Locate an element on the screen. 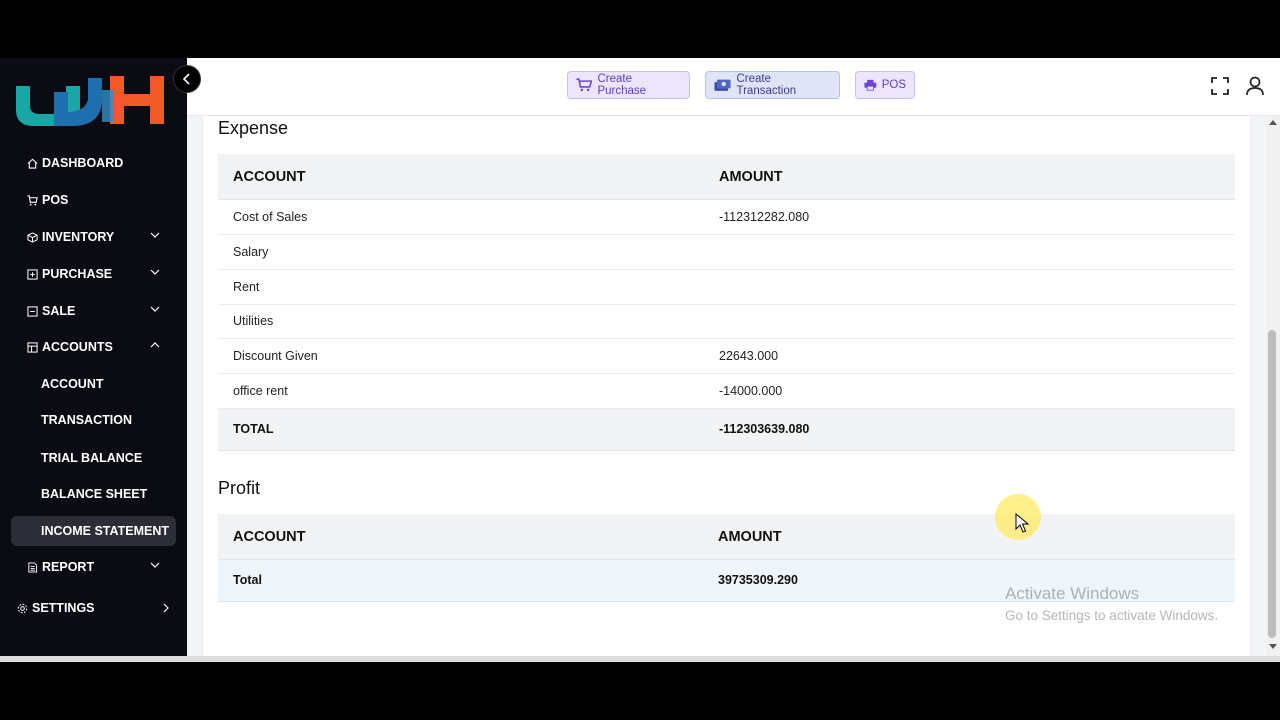 The width and height of the screenshot is (1280, 720). sidebar-item-report: REPORT is located at coordinates (93, 567).